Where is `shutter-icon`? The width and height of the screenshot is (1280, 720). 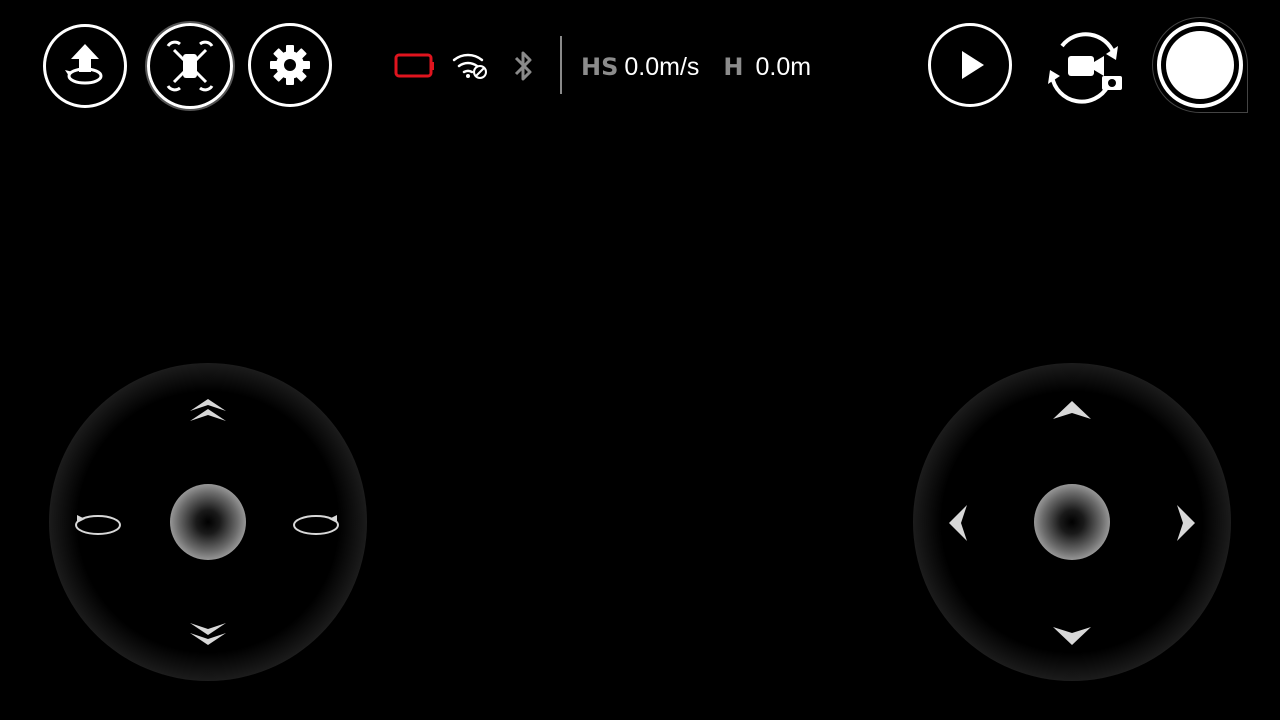
shutter-icon is located at coordinates (1200, 65).